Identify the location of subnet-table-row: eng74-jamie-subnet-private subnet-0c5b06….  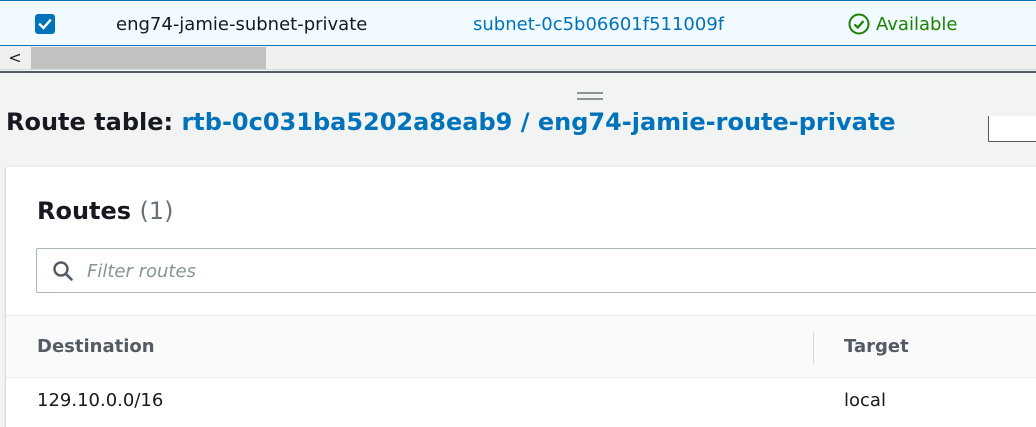
(518, 23).